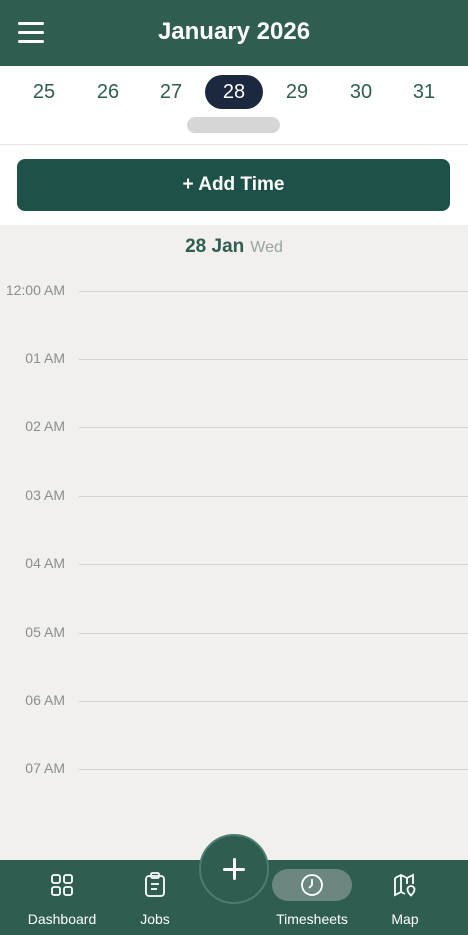  I want to click on nav-jobs-label: Jobs, so click(155, 919).